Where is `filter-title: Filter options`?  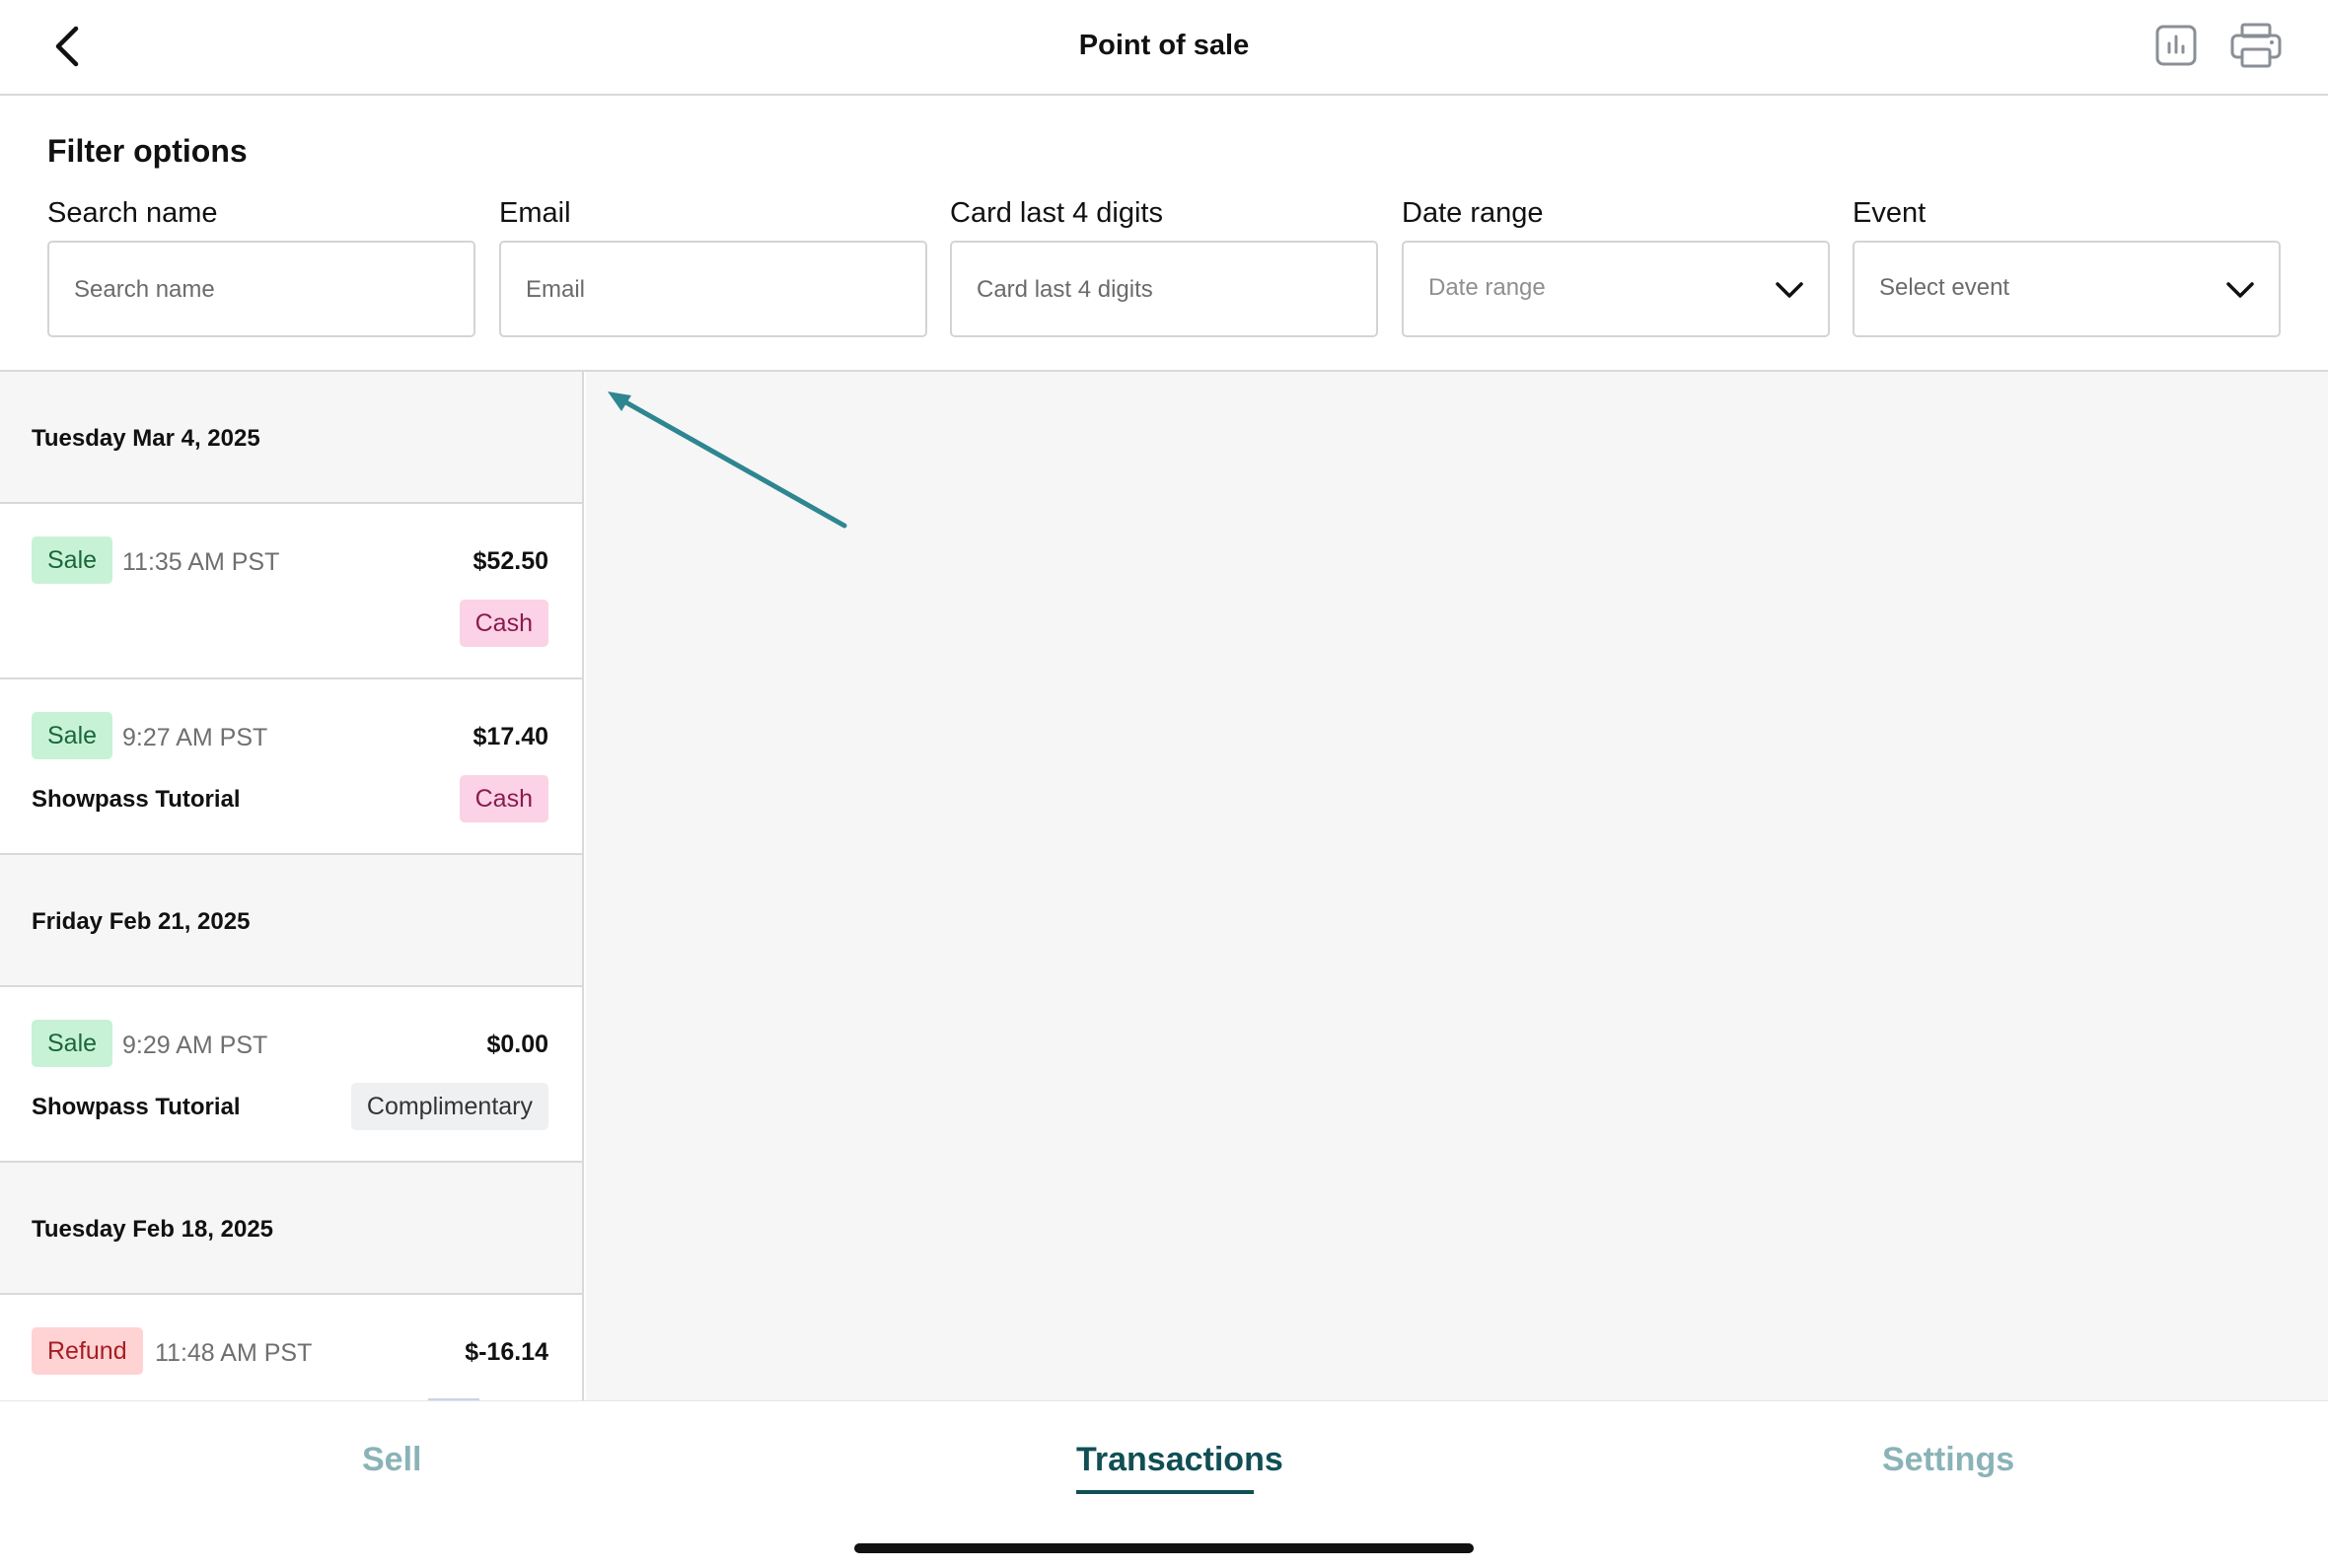
filter-title: Filter options is located at coordinates (147, 151).